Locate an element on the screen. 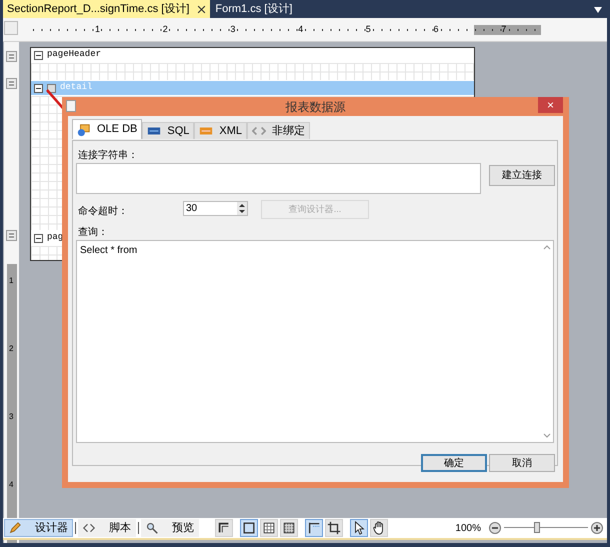 The width and height of the screenshot is (610, 547). dialog-title: 报表数据源 is located at coordinates (316, 107).